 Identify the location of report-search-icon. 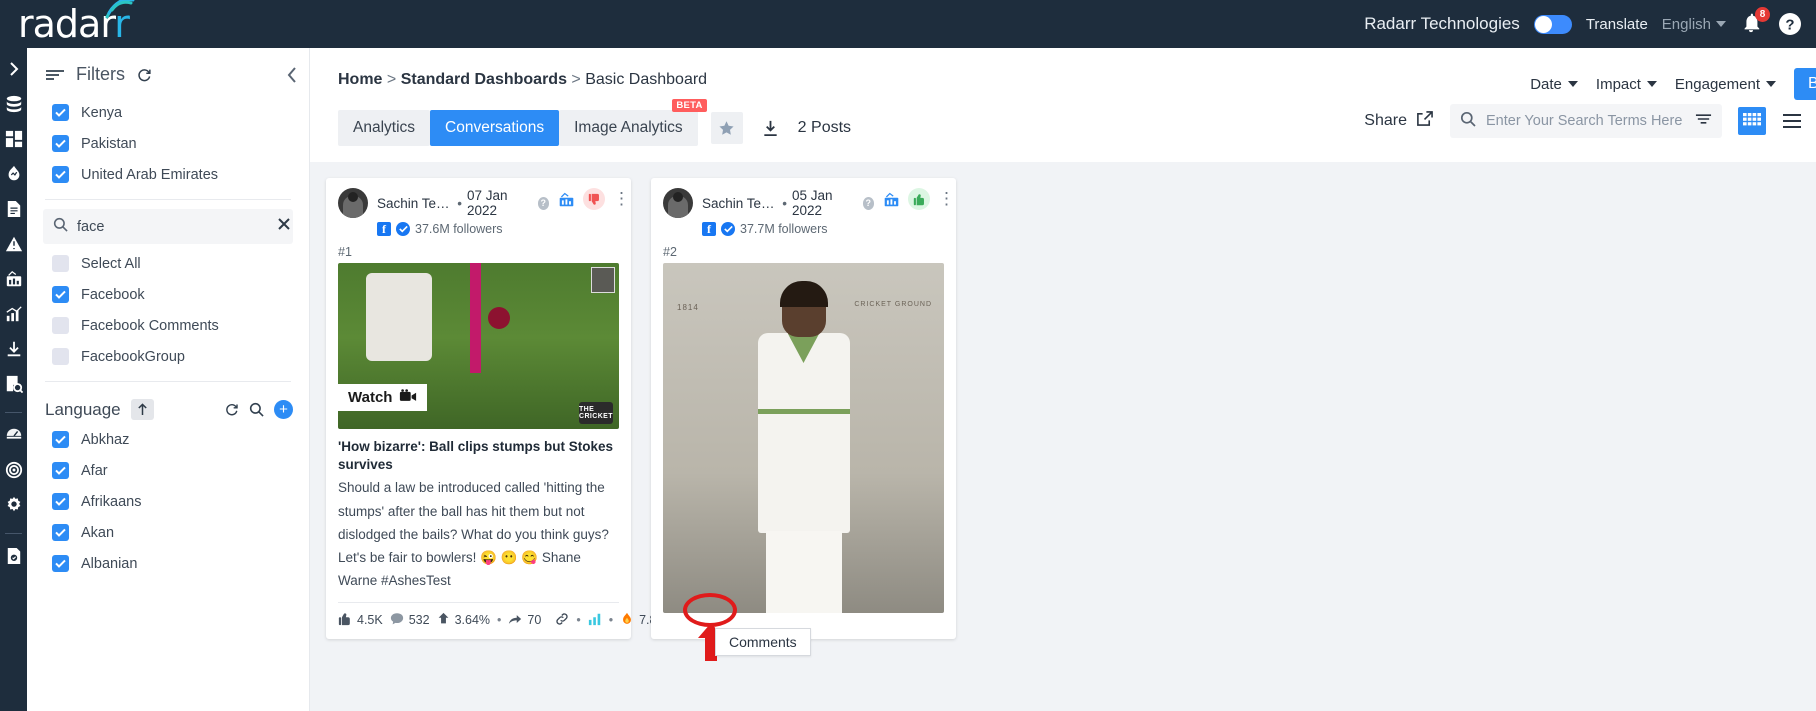
(14, 384).